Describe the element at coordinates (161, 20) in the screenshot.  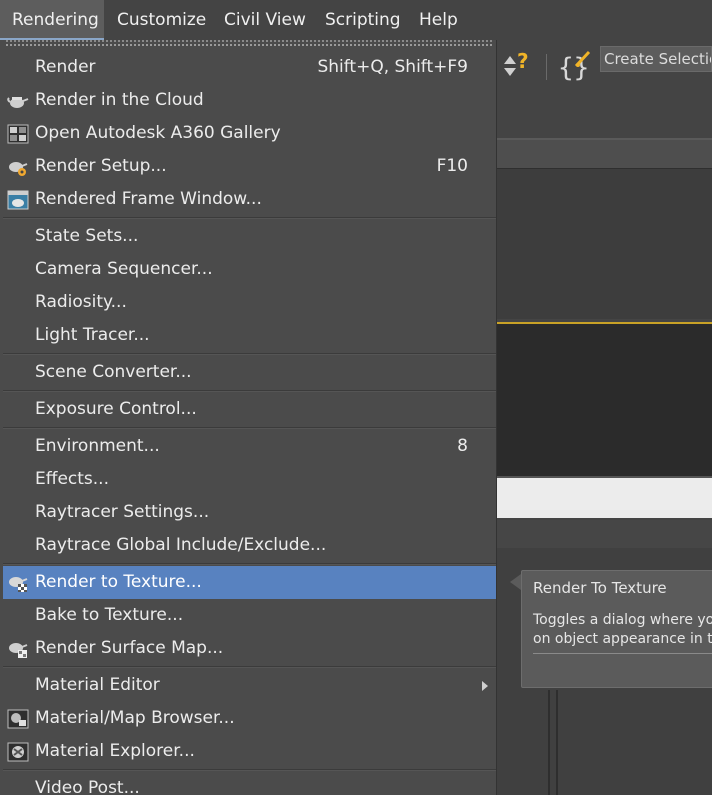
I see `menu-customize: Customize` at that location.